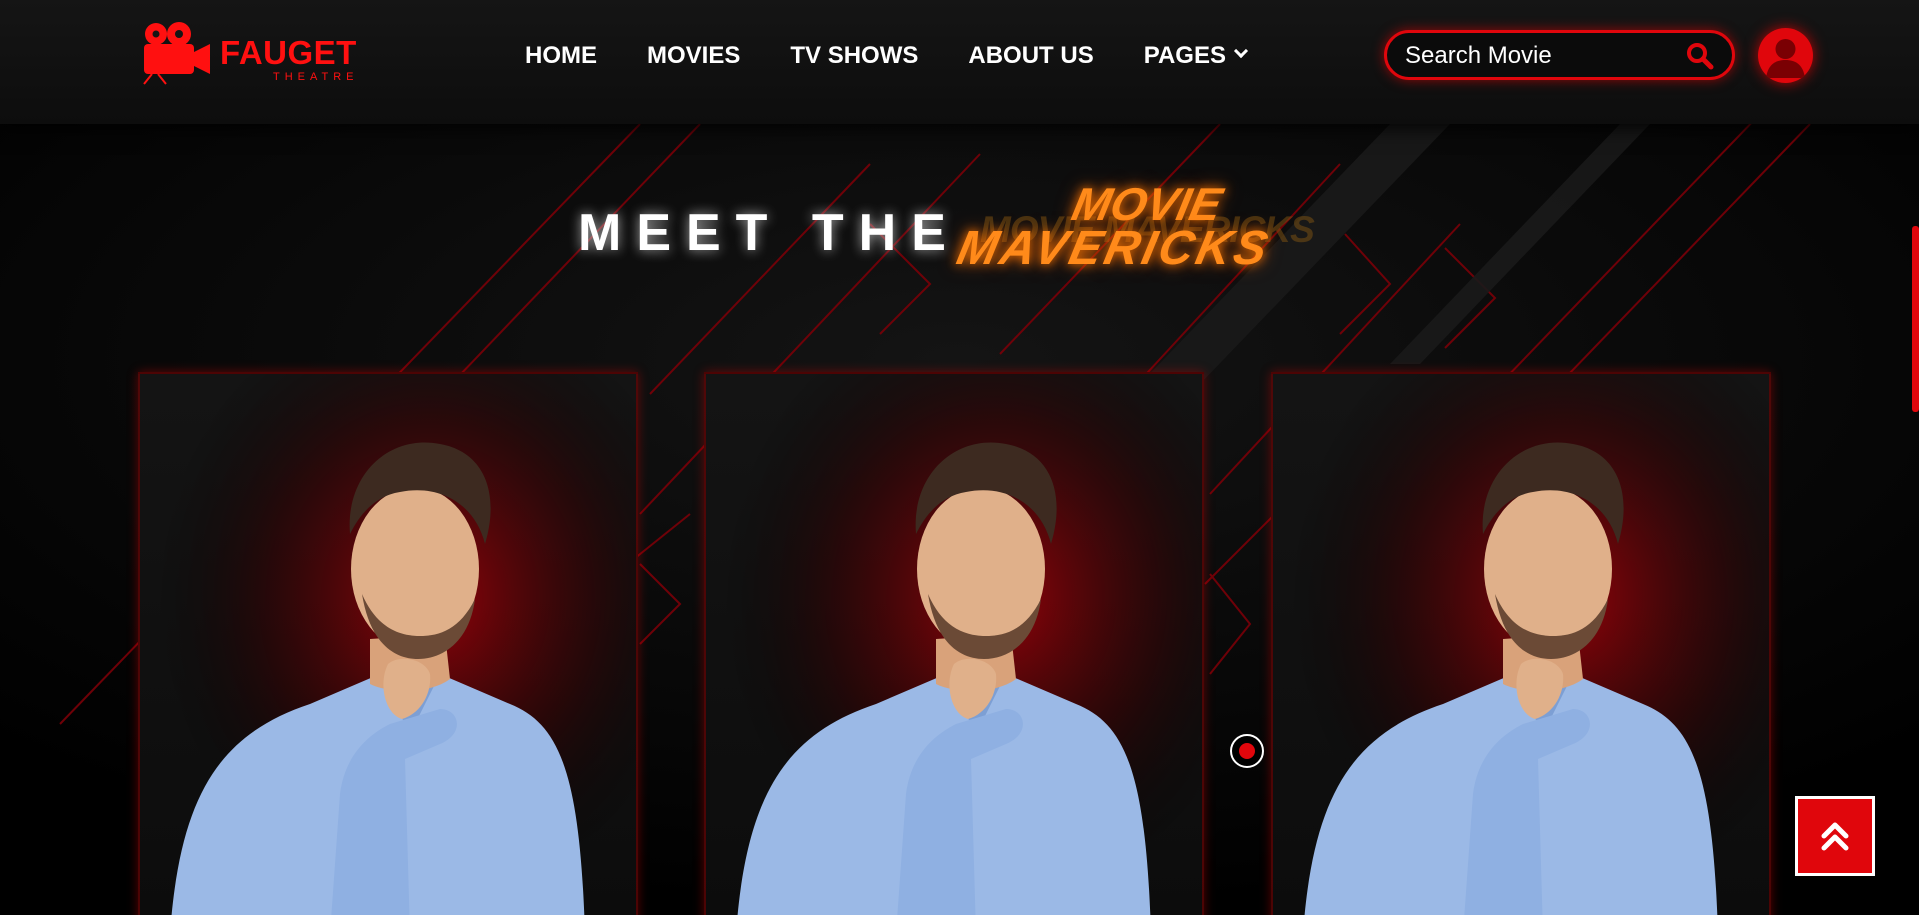  I want to click on brand-name: FAUGET, so click(288, 52).